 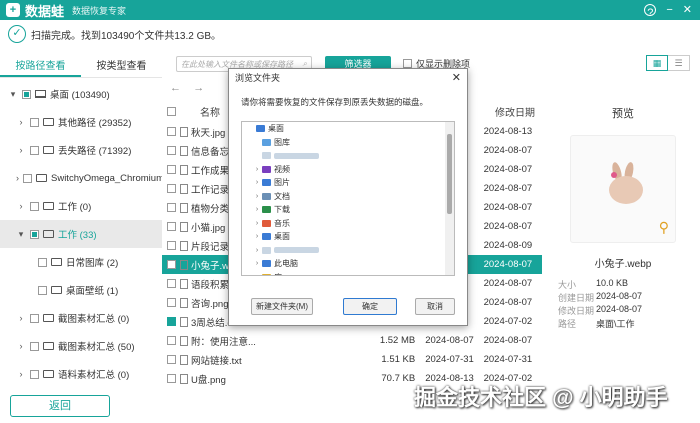 What do you see at coordinates (348, 237) in the screenshot?
I see `dialog-tree-item: › 桌面` at bounding box center [348, 237].